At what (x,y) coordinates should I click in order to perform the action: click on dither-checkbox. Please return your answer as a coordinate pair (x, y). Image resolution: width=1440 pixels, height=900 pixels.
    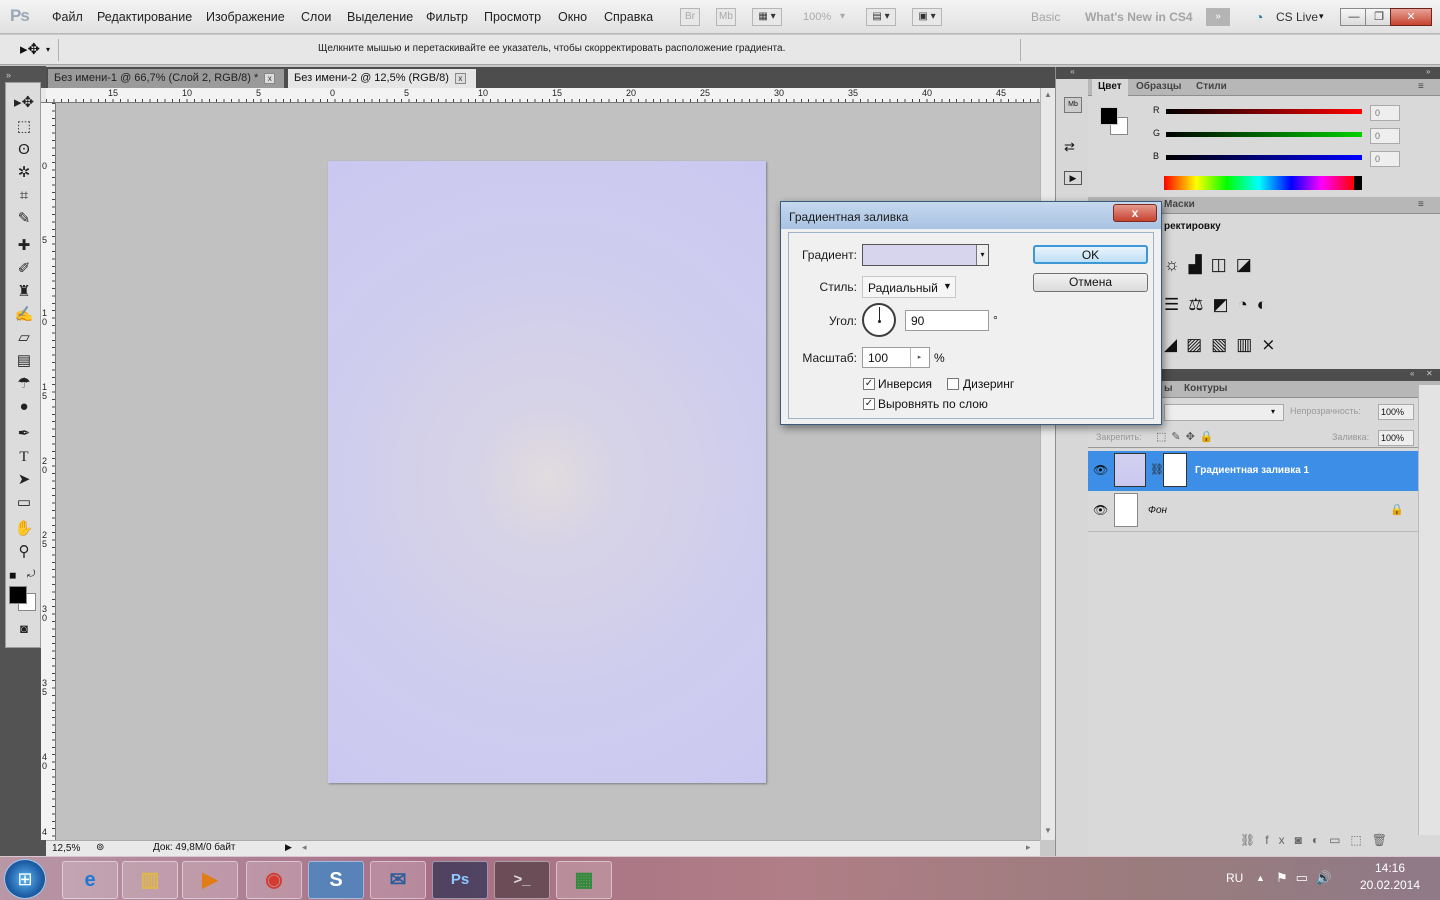
    Looking at the image, I should click on (953, 384).